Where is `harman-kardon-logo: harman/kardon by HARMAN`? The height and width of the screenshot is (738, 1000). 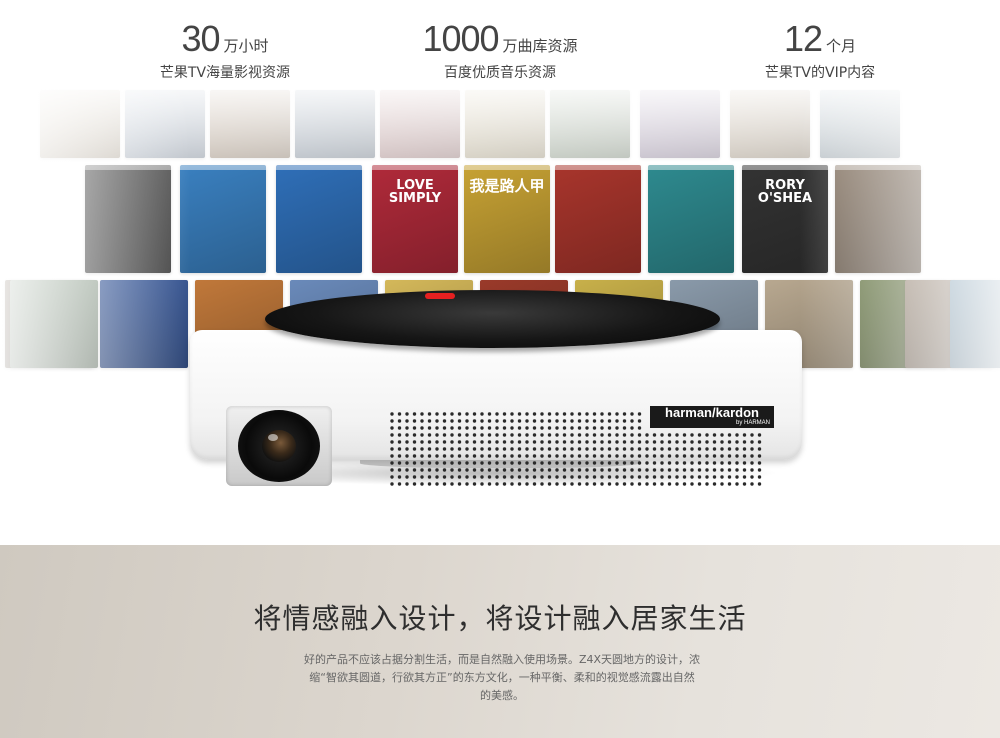
harman-kardon-logo: harman/kardon by HARMAN is located at coordinates (712, 417).